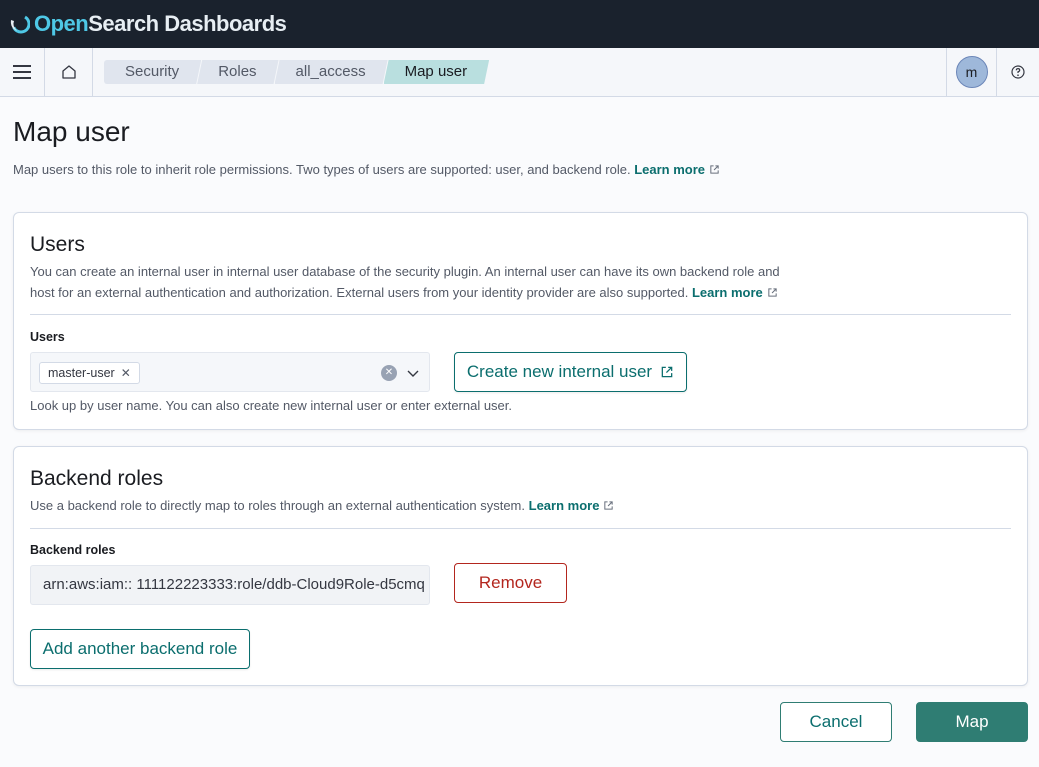 This screenshot has height=767, width=1039. I want to click on home-icon, so click(68, 72).